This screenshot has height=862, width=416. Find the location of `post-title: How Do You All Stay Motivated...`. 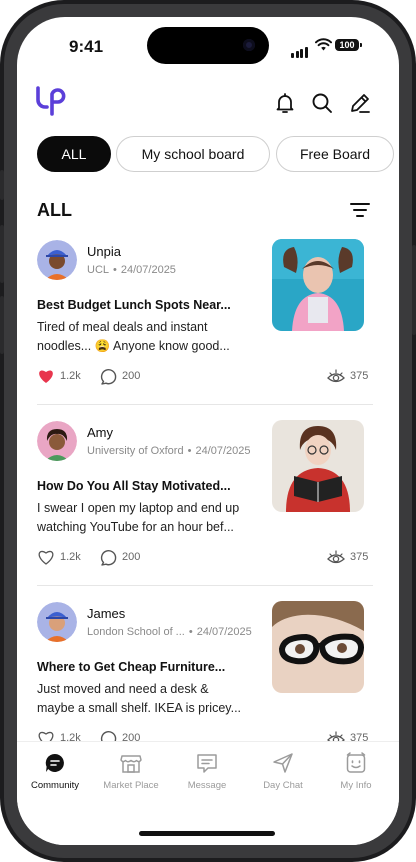

post-title: How Do You All Stay Motivated... is located at coordinates (148, 486).